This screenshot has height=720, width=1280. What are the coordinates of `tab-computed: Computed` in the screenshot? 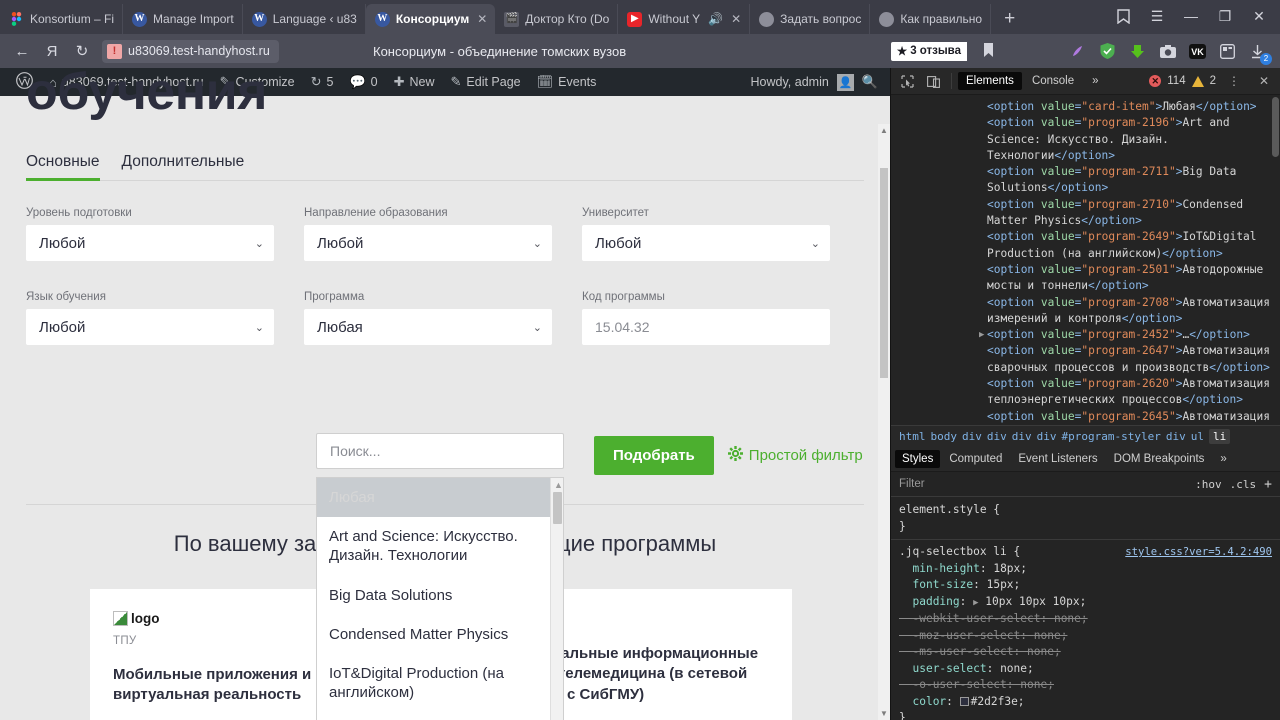 It's located at (975, 459).